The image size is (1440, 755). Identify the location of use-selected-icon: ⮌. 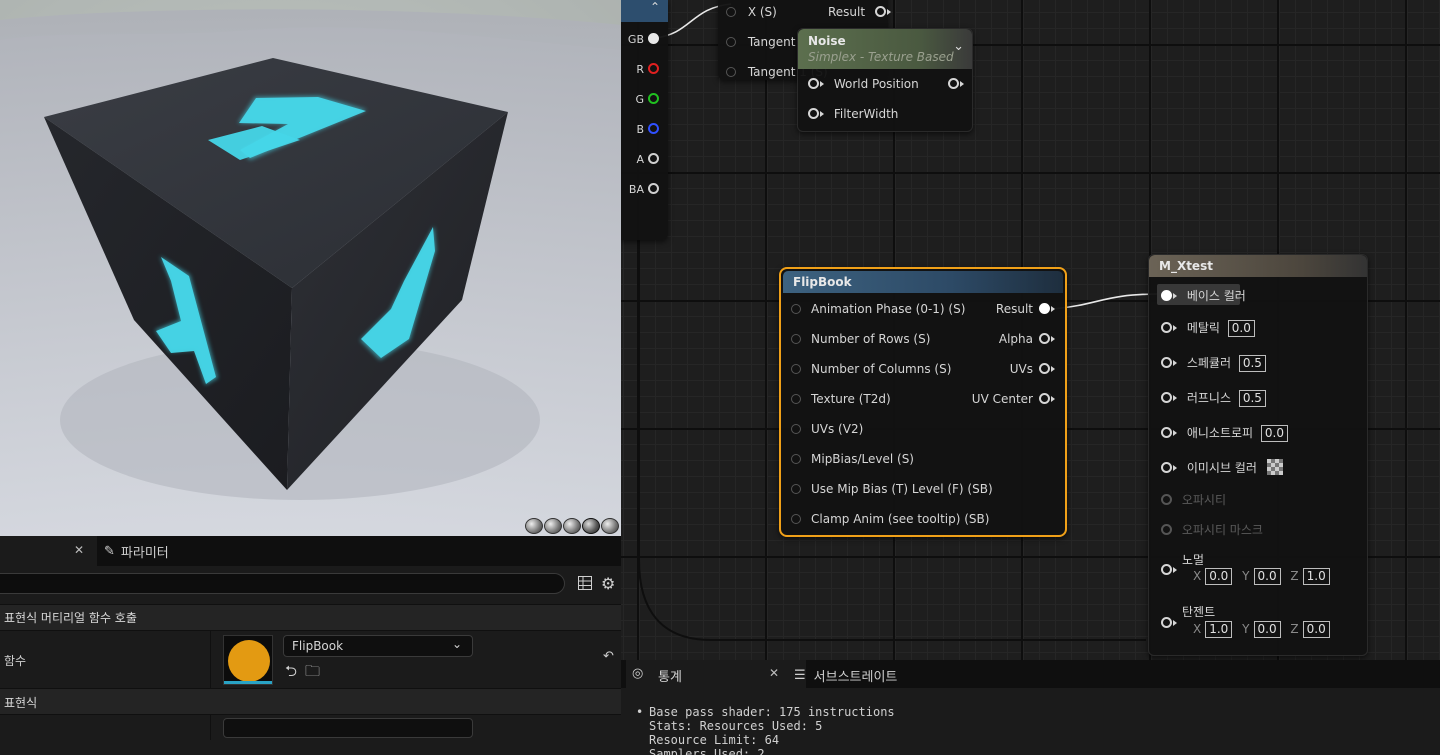
(291, 673).